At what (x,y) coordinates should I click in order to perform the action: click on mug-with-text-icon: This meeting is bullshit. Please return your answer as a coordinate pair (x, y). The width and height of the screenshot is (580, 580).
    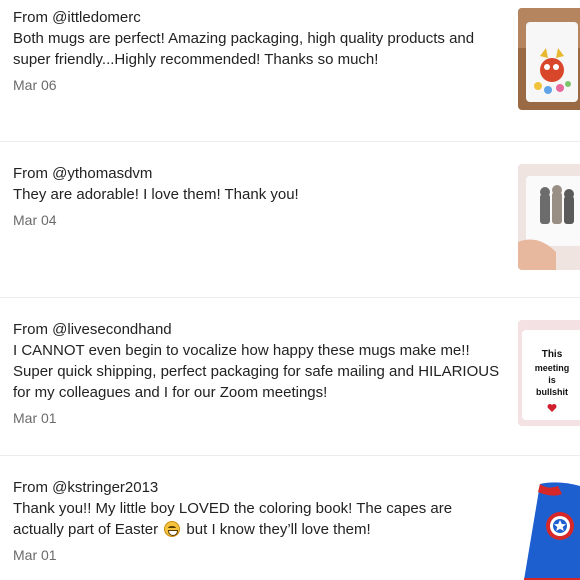
    Looking at the image, I should click on (549, 373).